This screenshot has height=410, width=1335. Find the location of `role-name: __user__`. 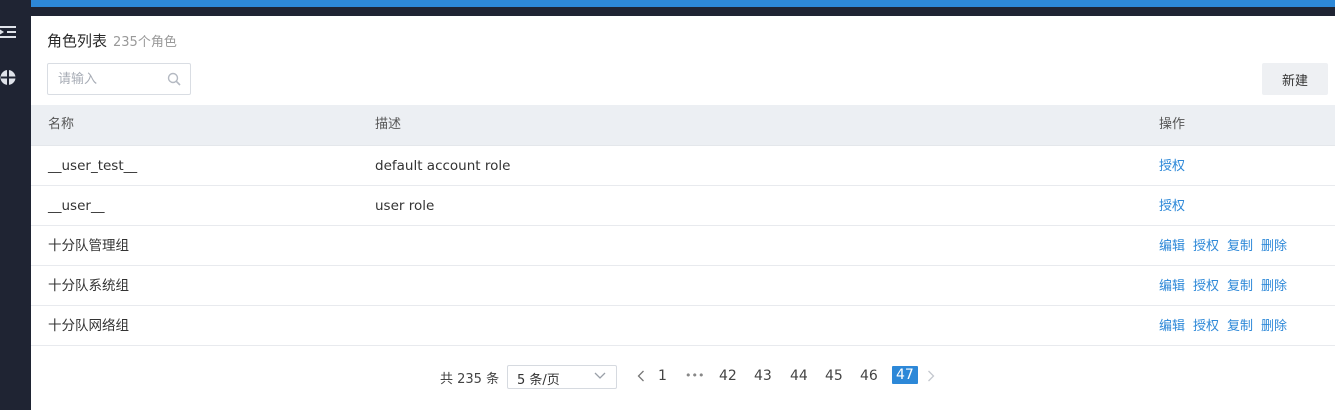

role-name: __user__ is located at coordinates (76, 206).